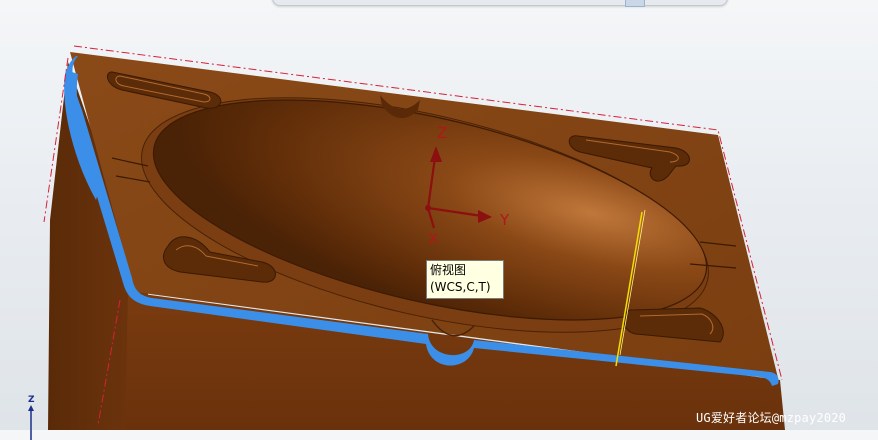 This screenshot has height=440, width=878. What do you see at coordinates (460, 287) in the screenshot?
I see `tooltip-view-orient: (WCS,C,T)` at bounding box center [460, 287].